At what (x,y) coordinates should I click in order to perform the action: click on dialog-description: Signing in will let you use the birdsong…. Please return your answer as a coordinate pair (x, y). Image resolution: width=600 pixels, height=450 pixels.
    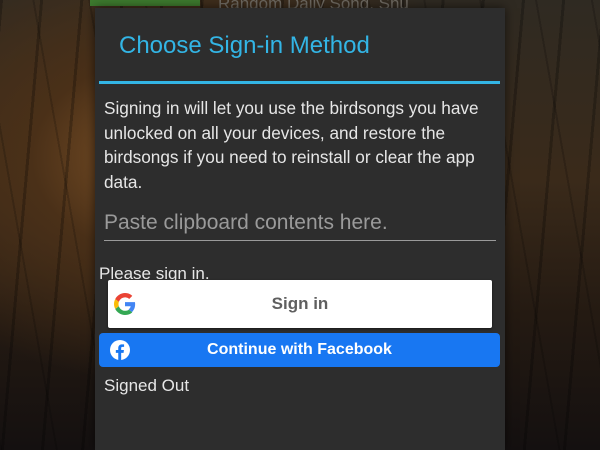
    Looking at the image, I should click on (291, 145).